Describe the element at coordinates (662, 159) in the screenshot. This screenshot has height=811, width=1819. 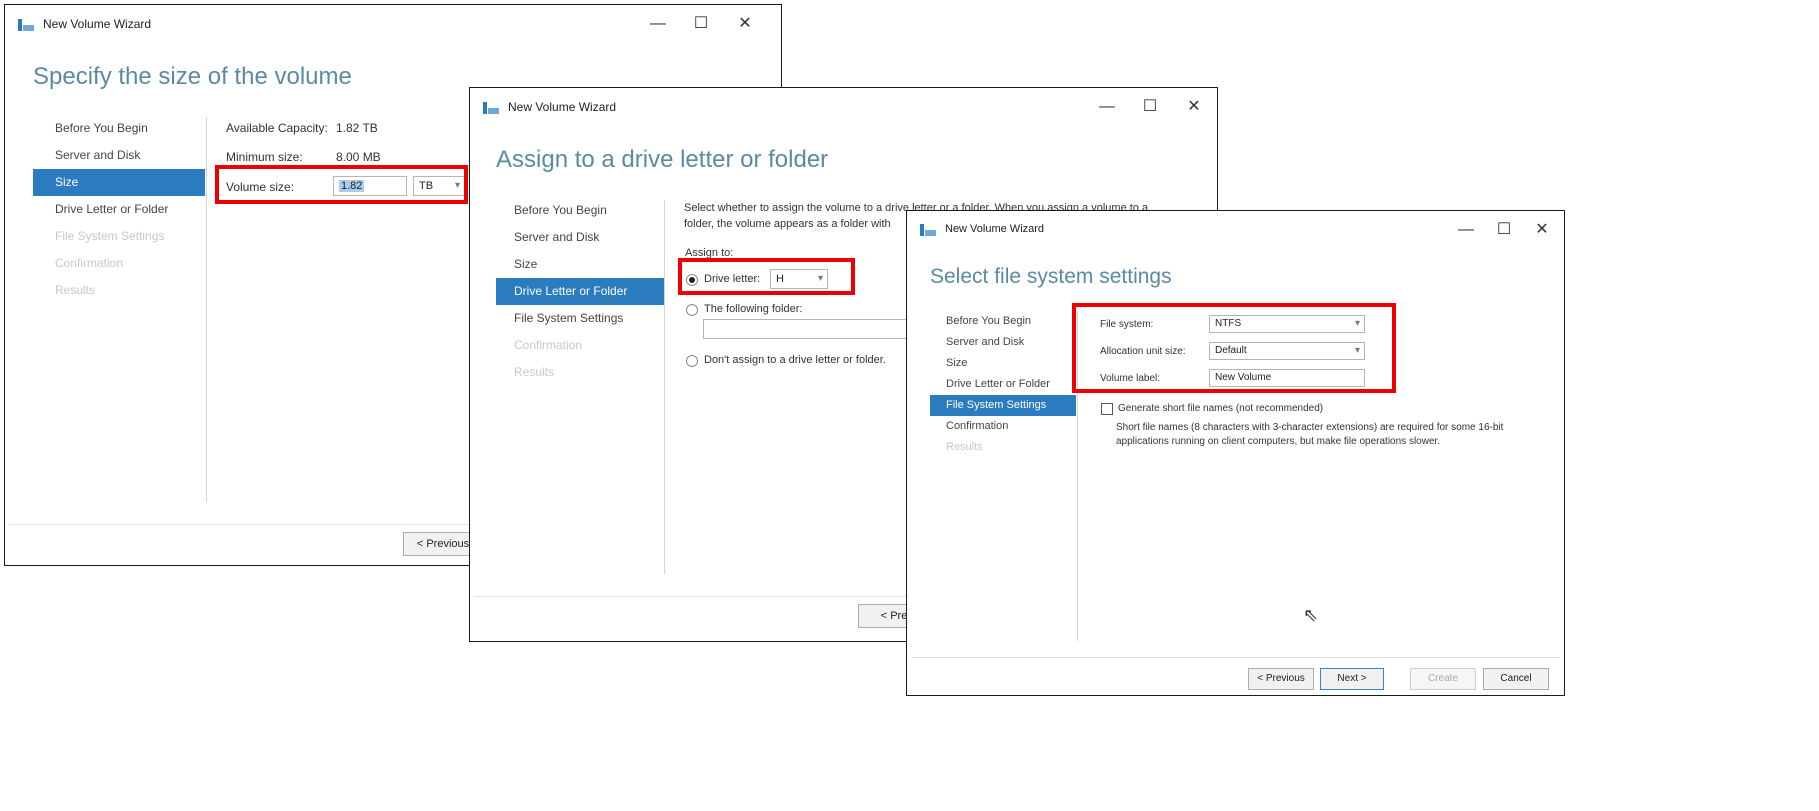
I see `page-title: Assign to a drive letter or folder` at that location.